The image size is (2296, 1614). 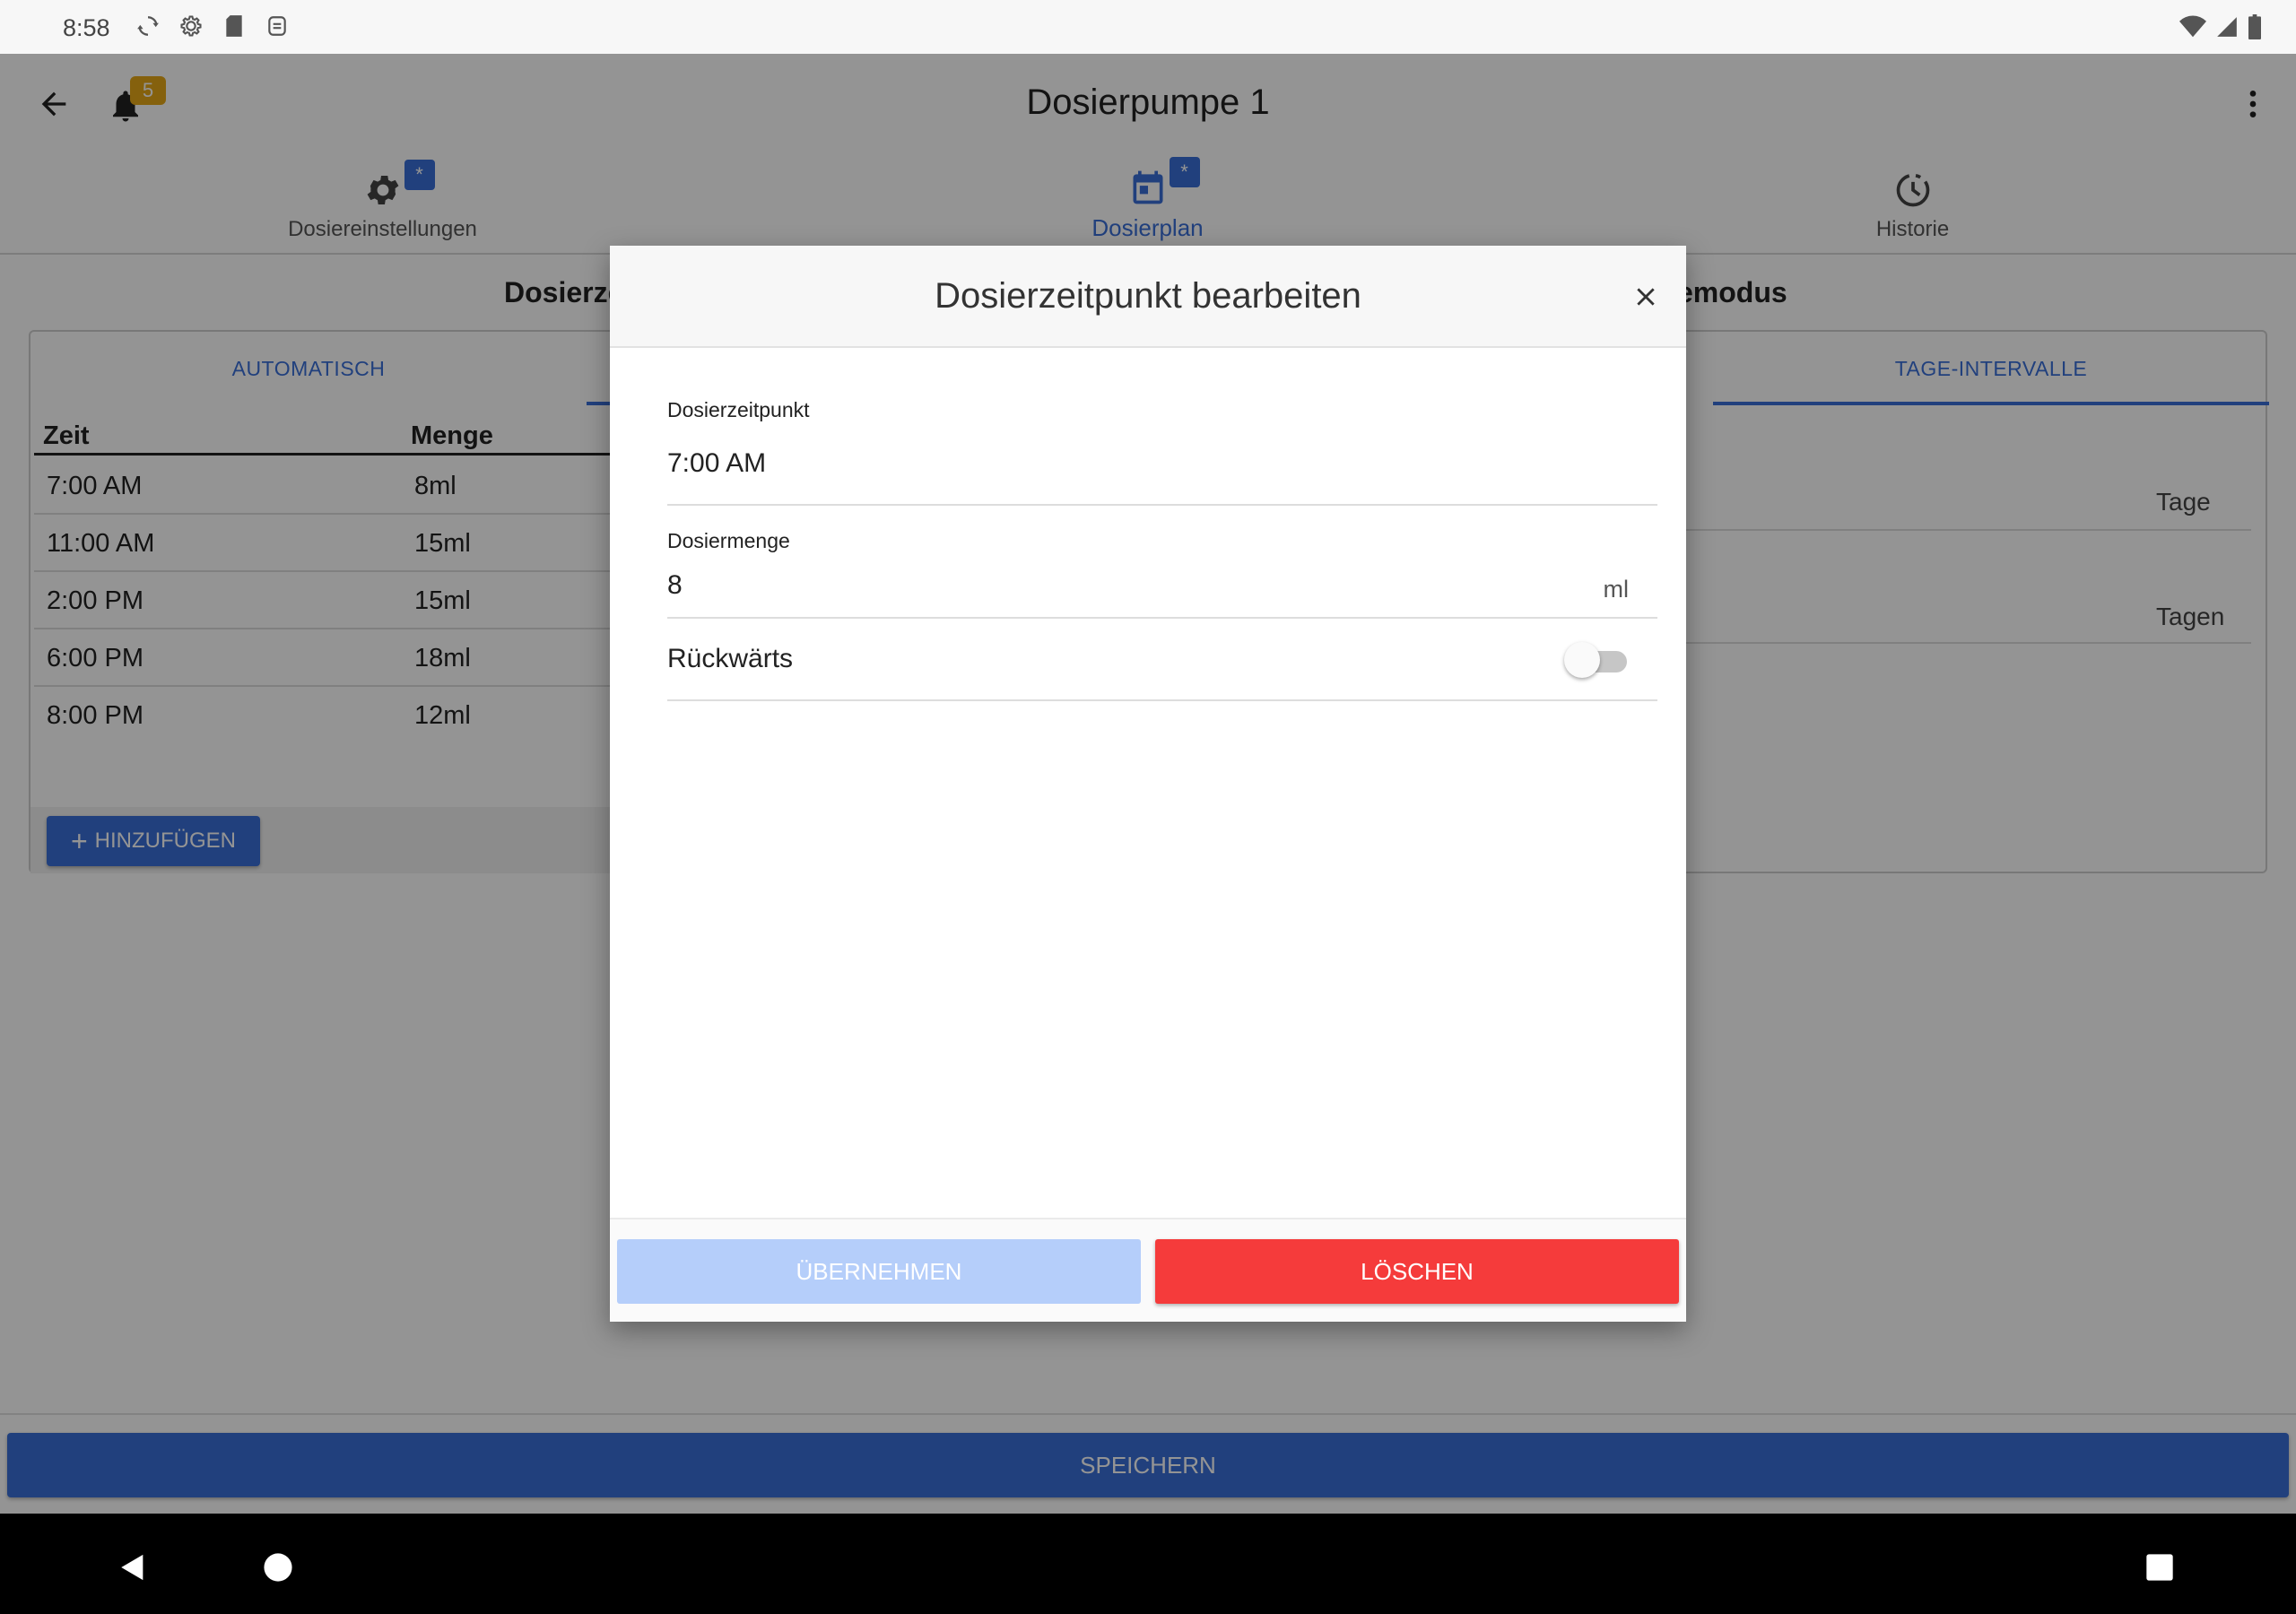 I want to click on amount-field-label: Dosiermenge, so click(x=728, y=540).